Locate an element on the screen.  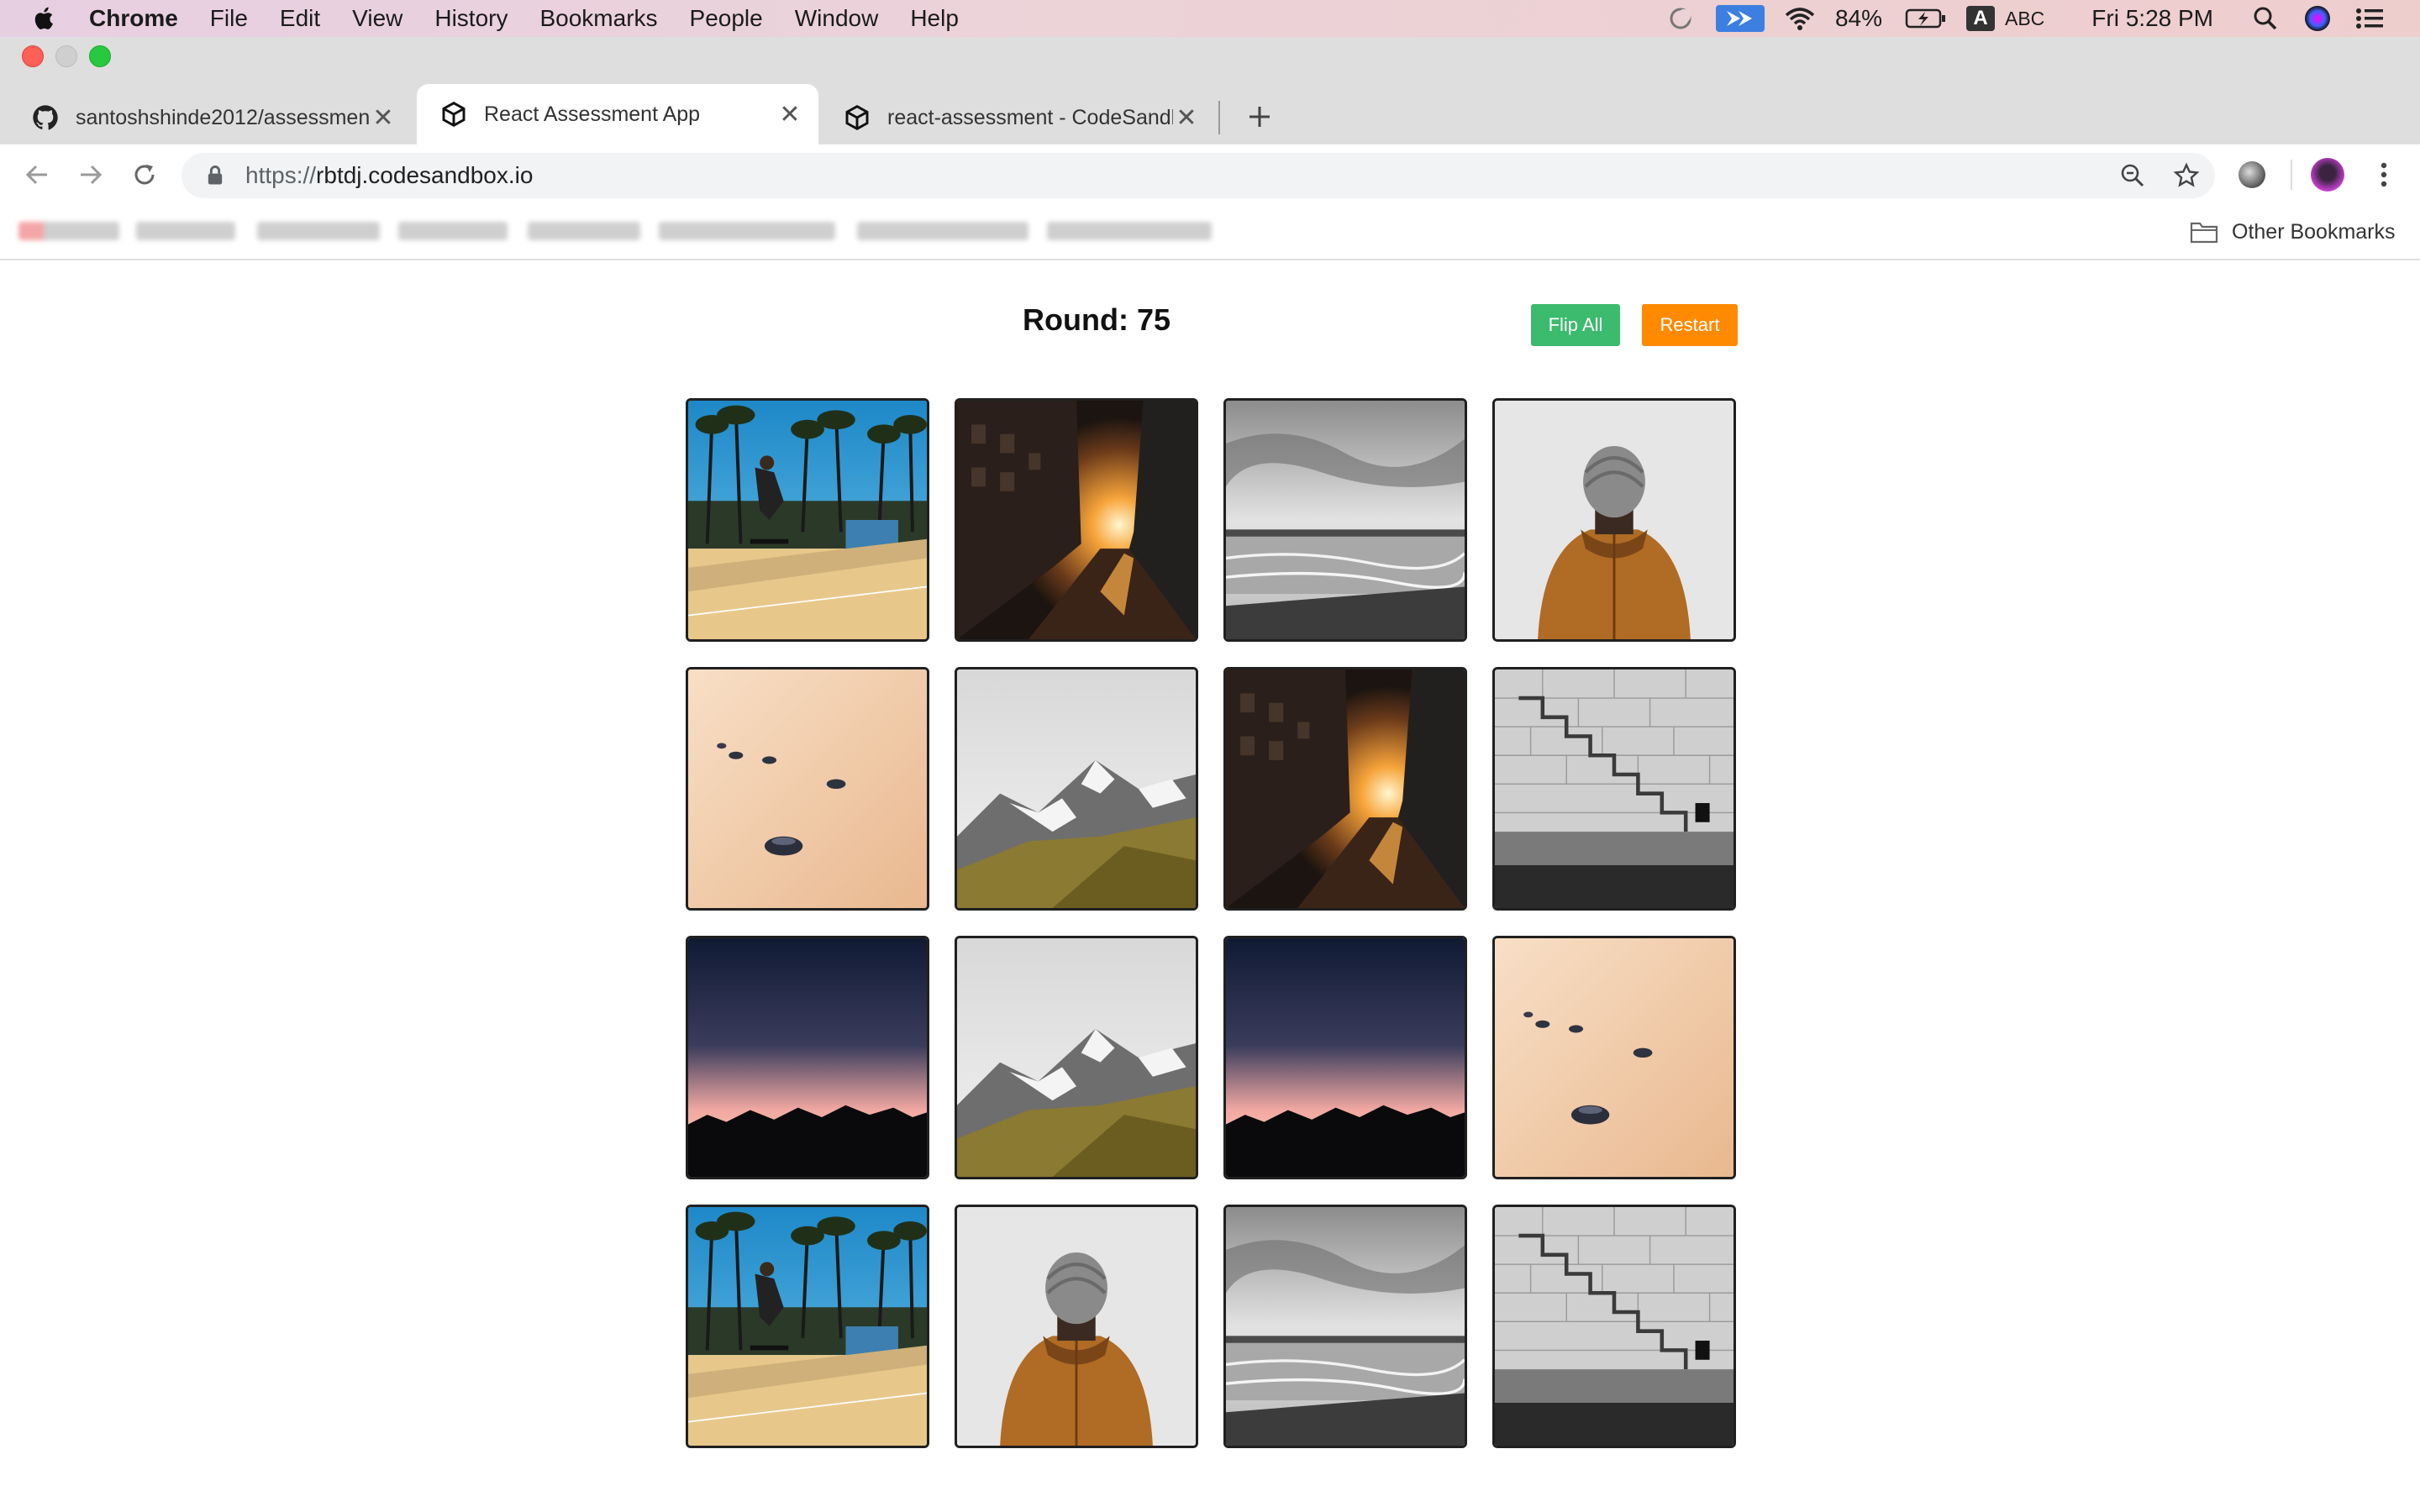
screen-share-icon is located at coordinates (1740, 18).